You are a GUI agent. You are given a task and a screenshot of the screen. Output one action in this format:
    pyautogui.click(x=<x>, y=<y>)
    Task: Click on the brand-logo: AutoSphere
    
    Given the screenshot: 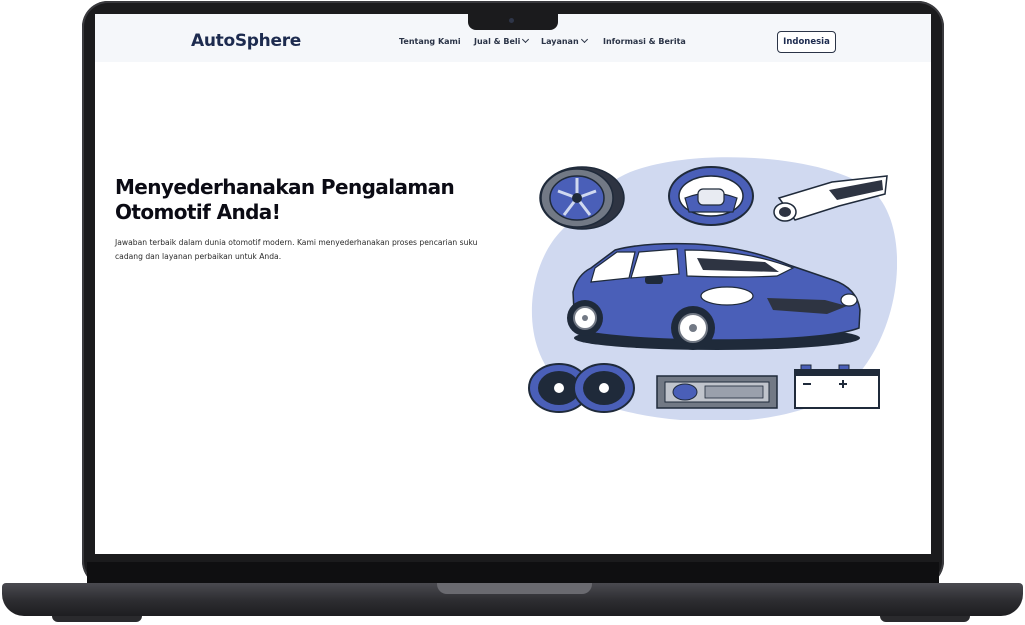 What is the action you would take?
    pyautogui.click(x=246, y=41)
    